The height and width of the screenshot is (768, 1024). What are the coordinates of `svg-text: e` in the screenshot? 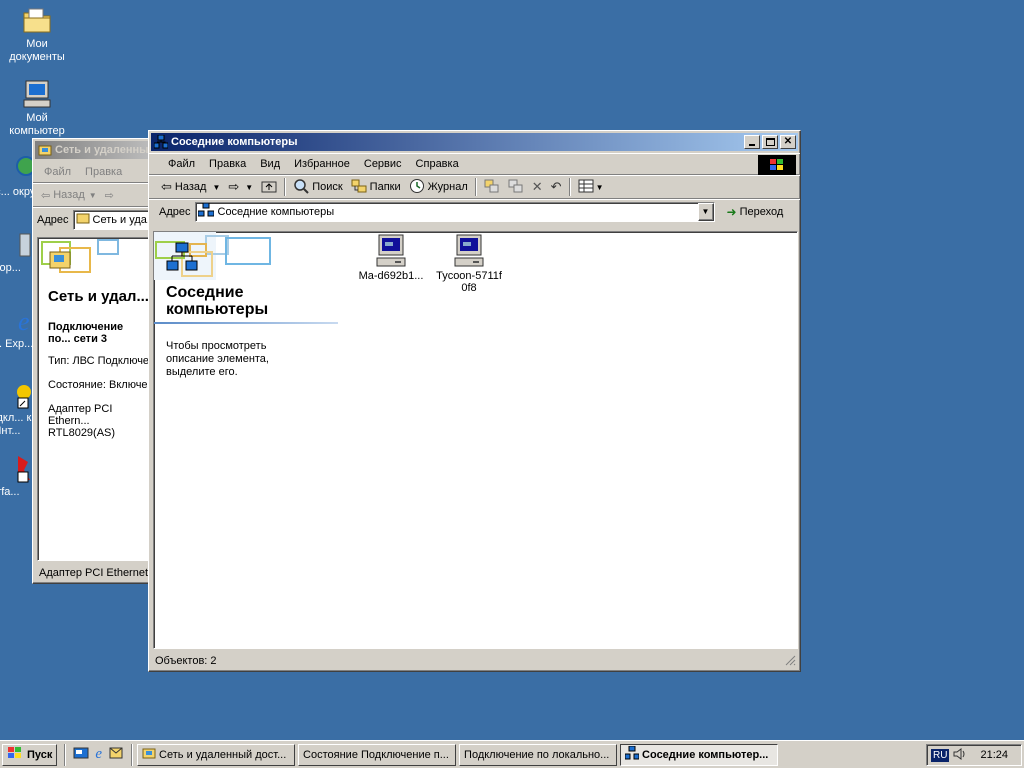 It's located at (24, 321).